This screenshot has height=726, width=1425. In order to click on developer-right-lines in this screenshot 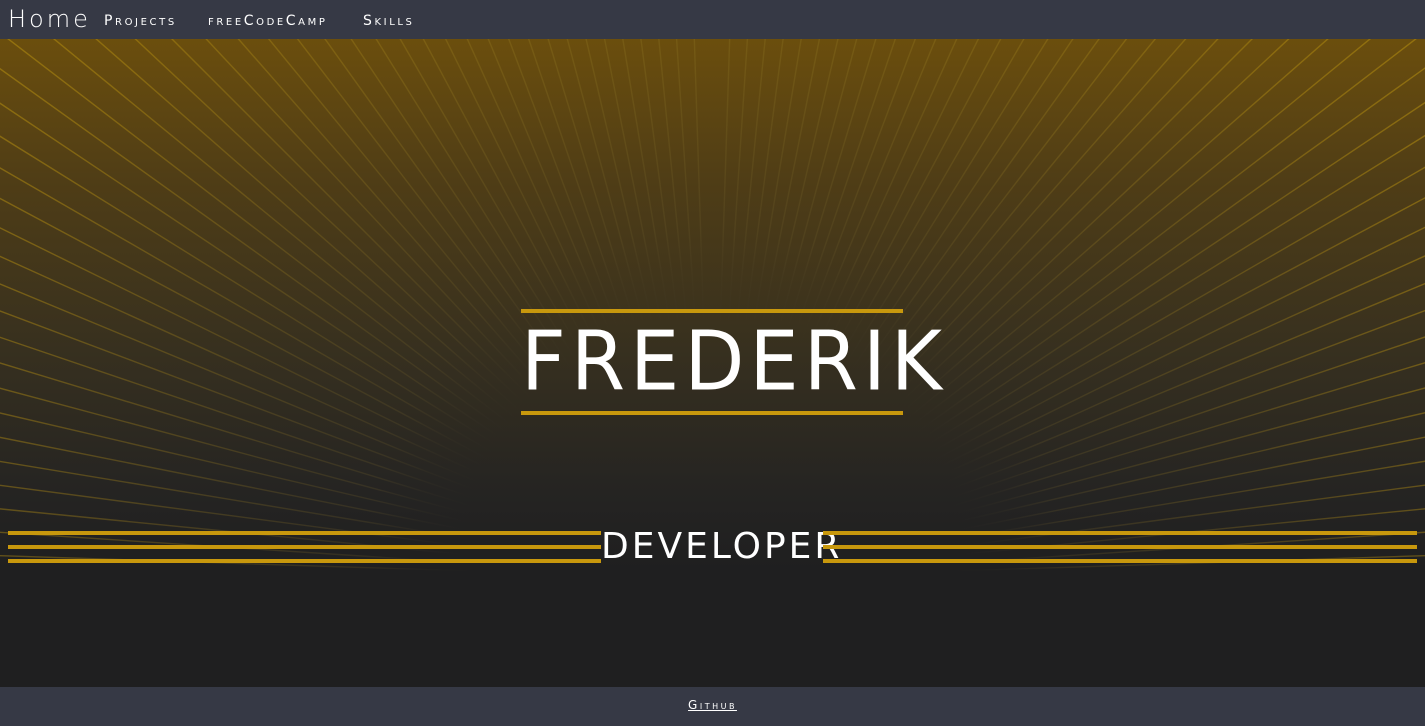, I will do `click(1120, 548)`.